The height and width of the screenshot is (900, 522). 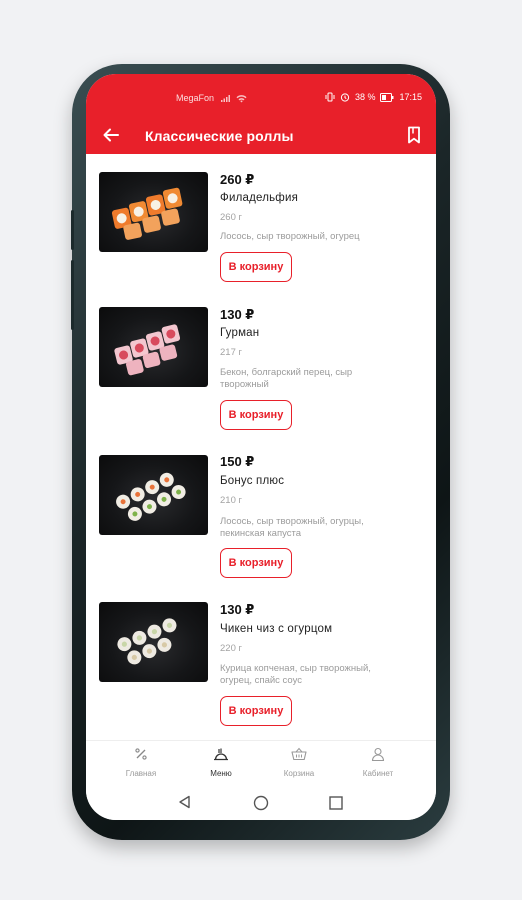 I want to click on system-navigation-bar, so click(x=261, y=802).